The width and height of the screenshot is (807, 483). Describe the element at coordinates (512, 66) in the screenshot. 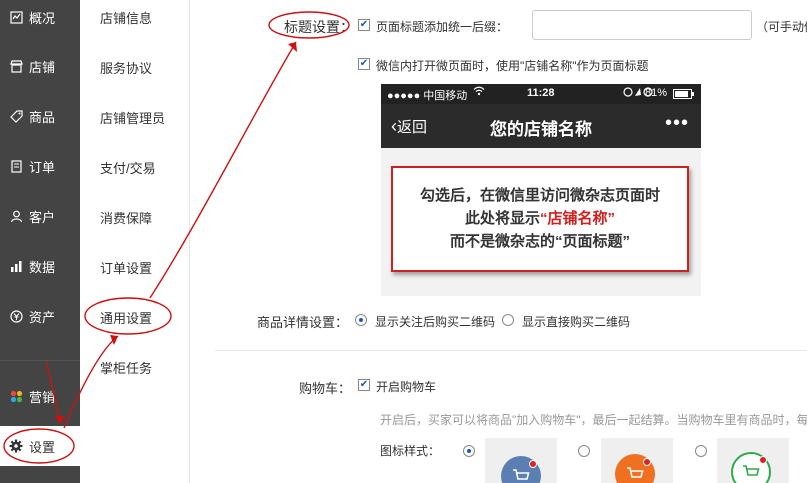

I see `wechat-title-label: 微信内打开微页面时，使用"店铺名称"作为页面标题` at that location.